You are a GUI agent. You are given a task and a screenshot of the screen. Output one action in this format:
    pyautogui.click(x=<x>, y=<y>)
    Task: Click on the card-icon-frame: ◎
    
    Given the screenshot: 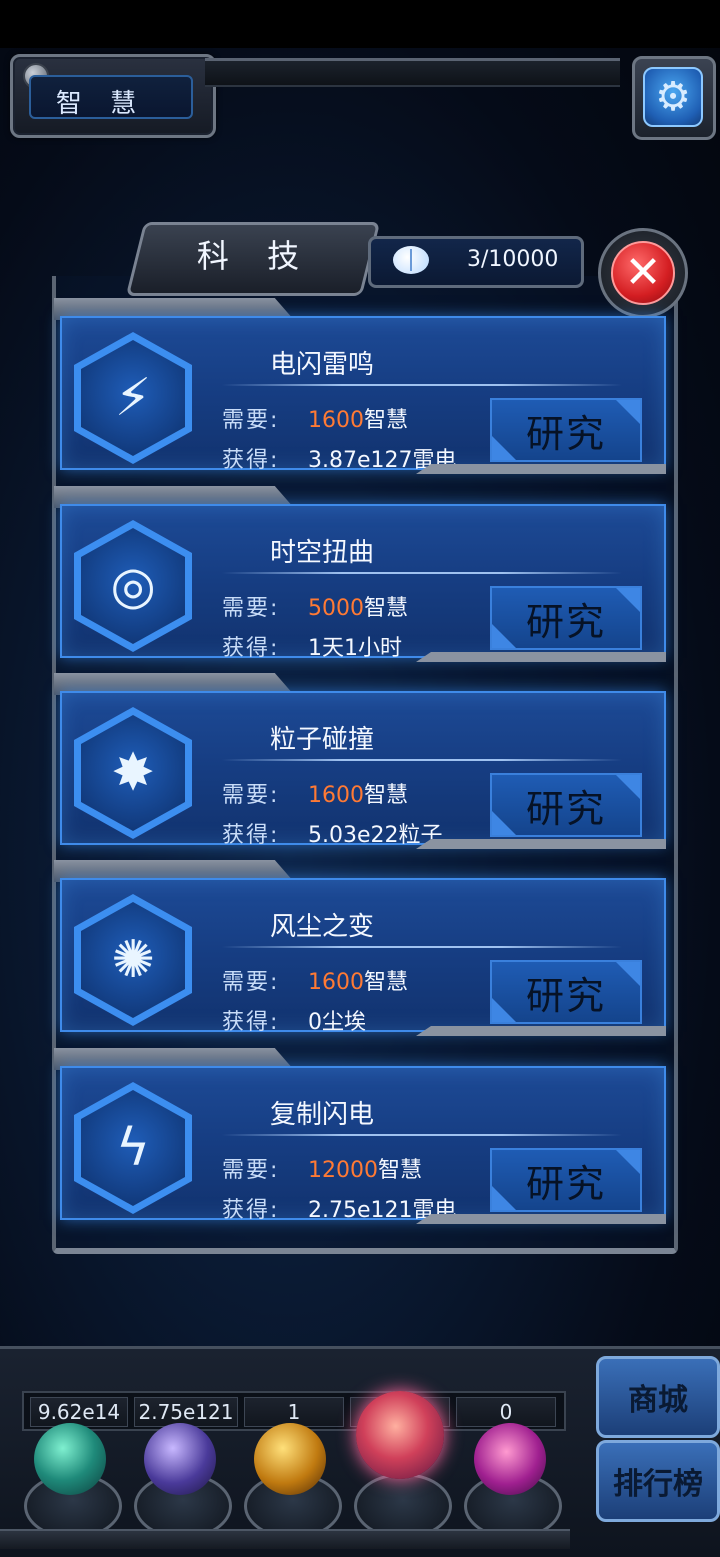 What is the action you would take?
    pyautogui.click(x=133, y=586)
    